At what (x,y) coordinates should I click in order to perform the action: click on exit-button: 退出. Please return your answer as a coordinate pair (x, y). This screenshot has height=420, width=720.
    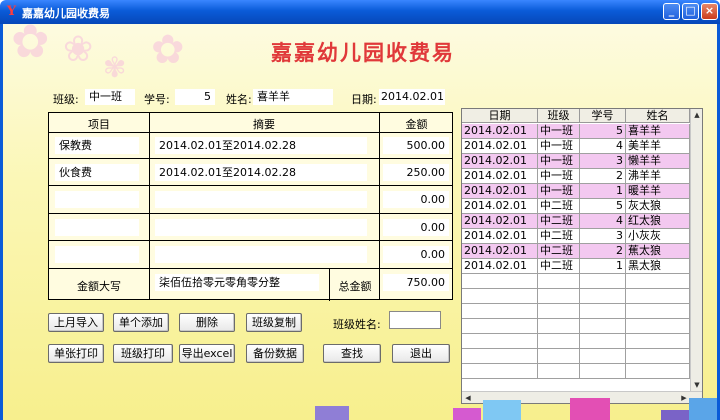
    Looking at the image, I should click on (421, 353).